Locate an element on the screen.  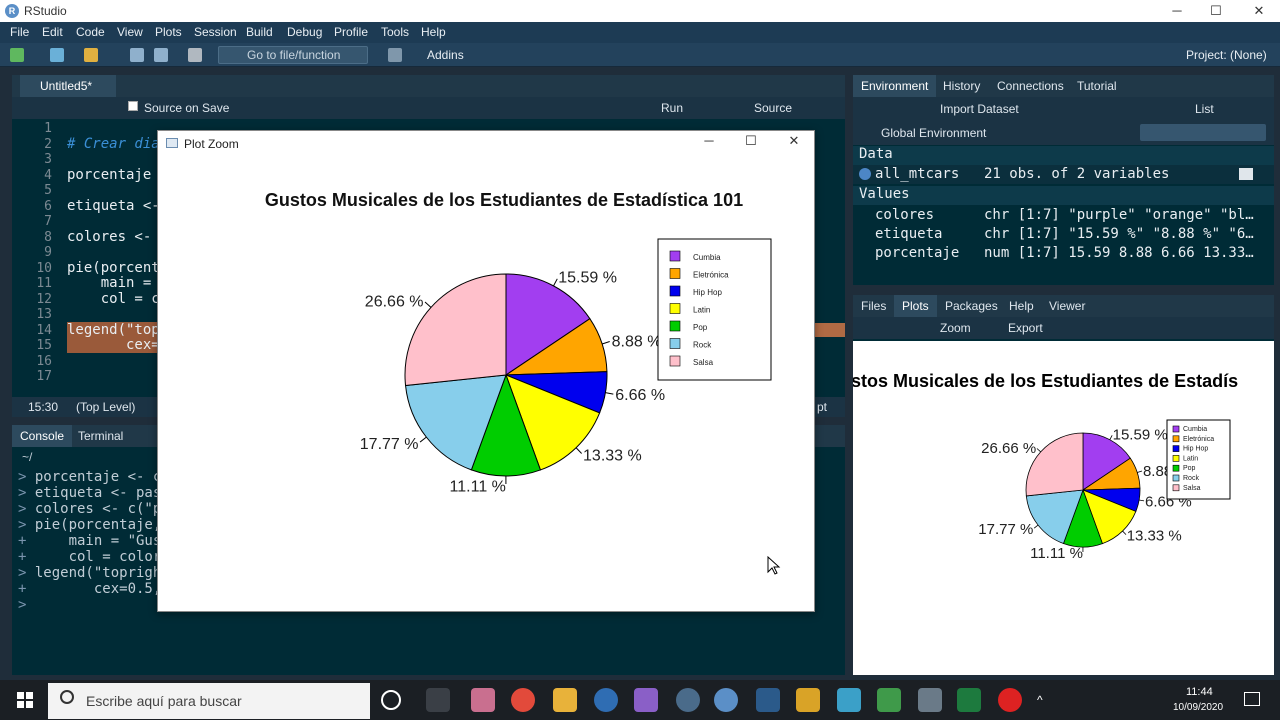
menu-profile: Profile is located at coordinates (351, 32).